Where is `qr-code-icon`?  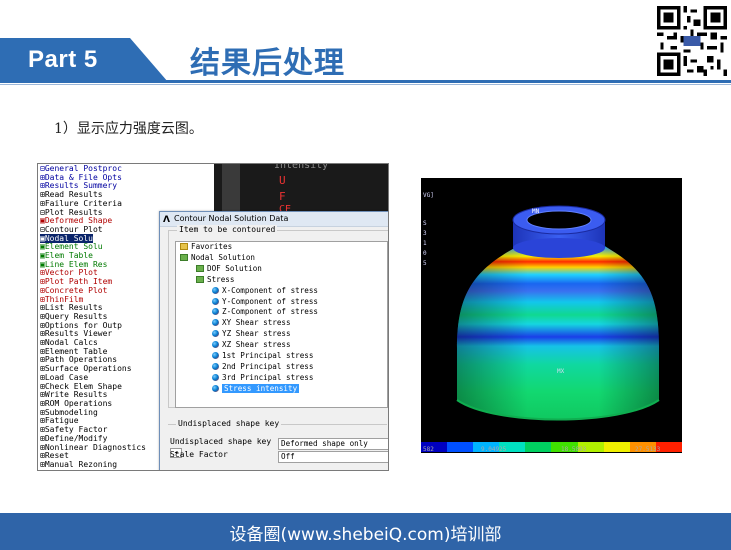 qr-code-icon is located at coordinates (692, 41).